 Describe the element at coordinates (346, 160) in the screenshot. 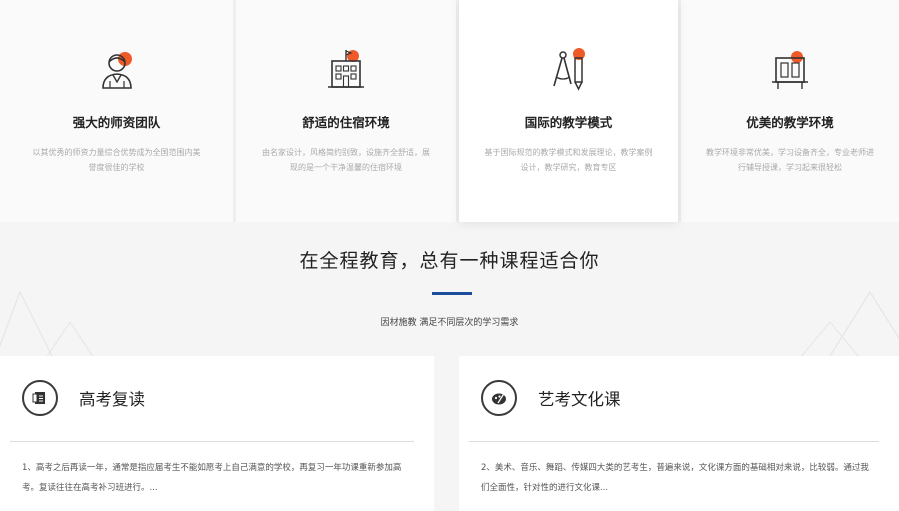

I see `feature-description: 由名家设计，风格简约别致，设施齐全舒适，展现的是一个干净温馨的住宿环境` at that location.